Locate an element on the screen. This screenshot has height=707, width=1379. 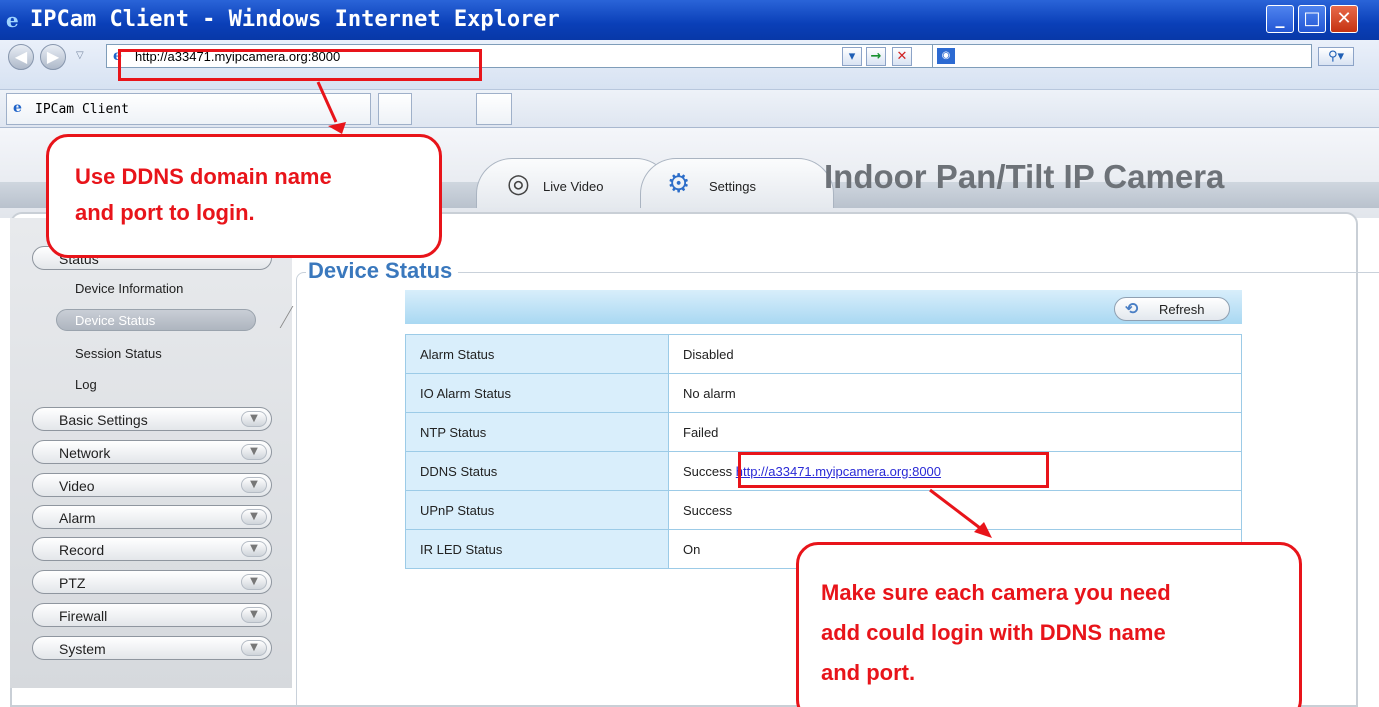
table-row: UPnP Status Success is located at coordinates (823, 510).